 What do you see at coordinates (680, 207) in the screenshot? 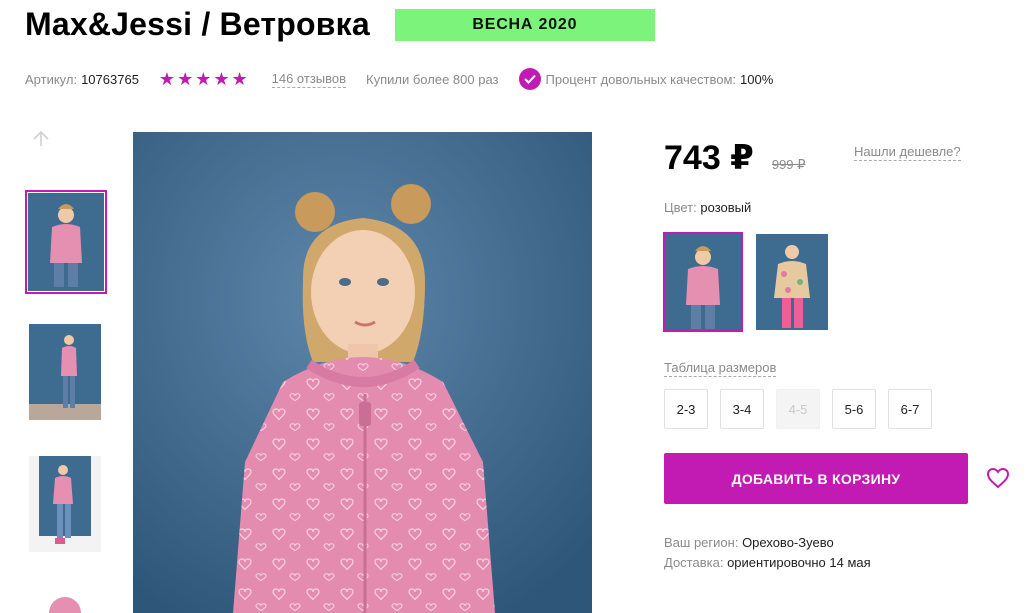
I see `color-label: Цвет:` at bounding box center [680, 207].